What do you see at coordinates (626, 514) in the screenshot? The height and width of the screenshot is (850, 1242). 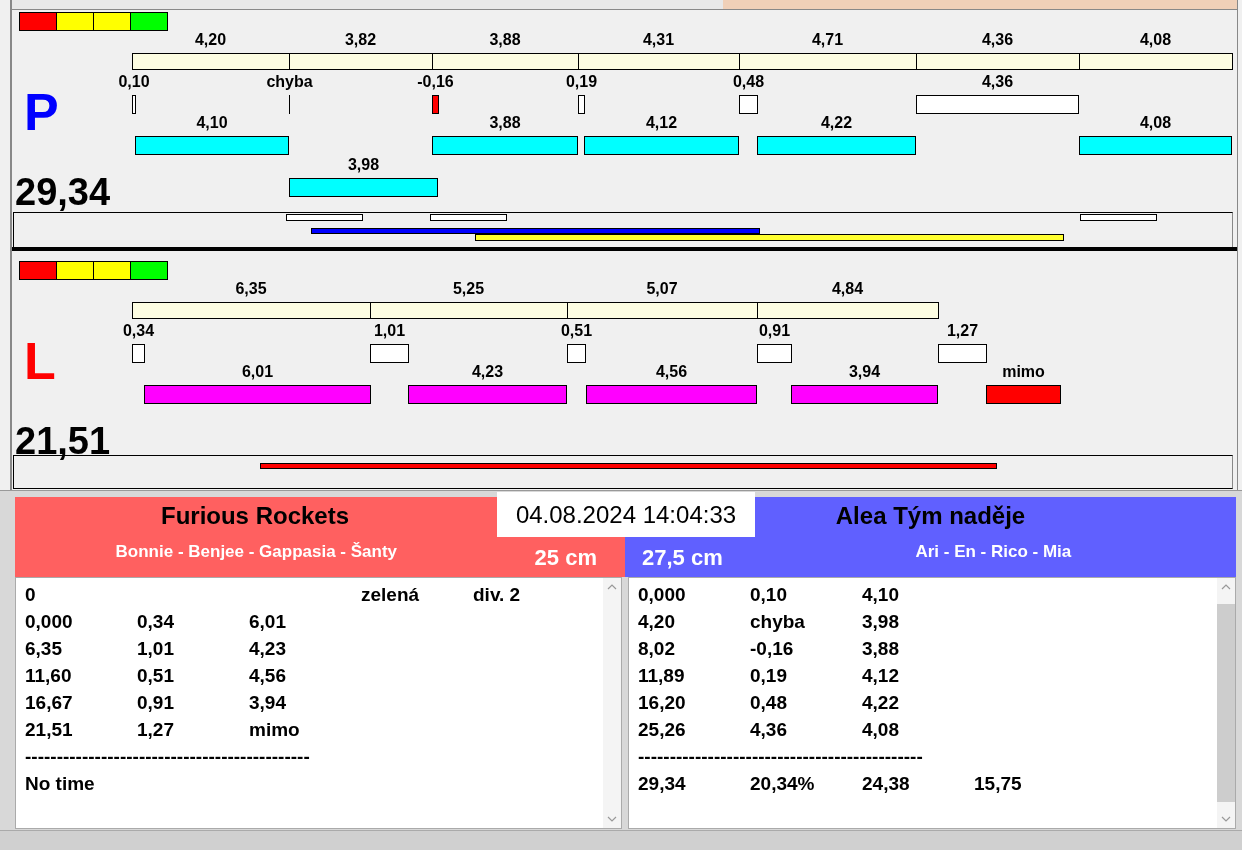 I see `timestamp: 04.08.2024 14:04:33` at bounding box center [626, 514].